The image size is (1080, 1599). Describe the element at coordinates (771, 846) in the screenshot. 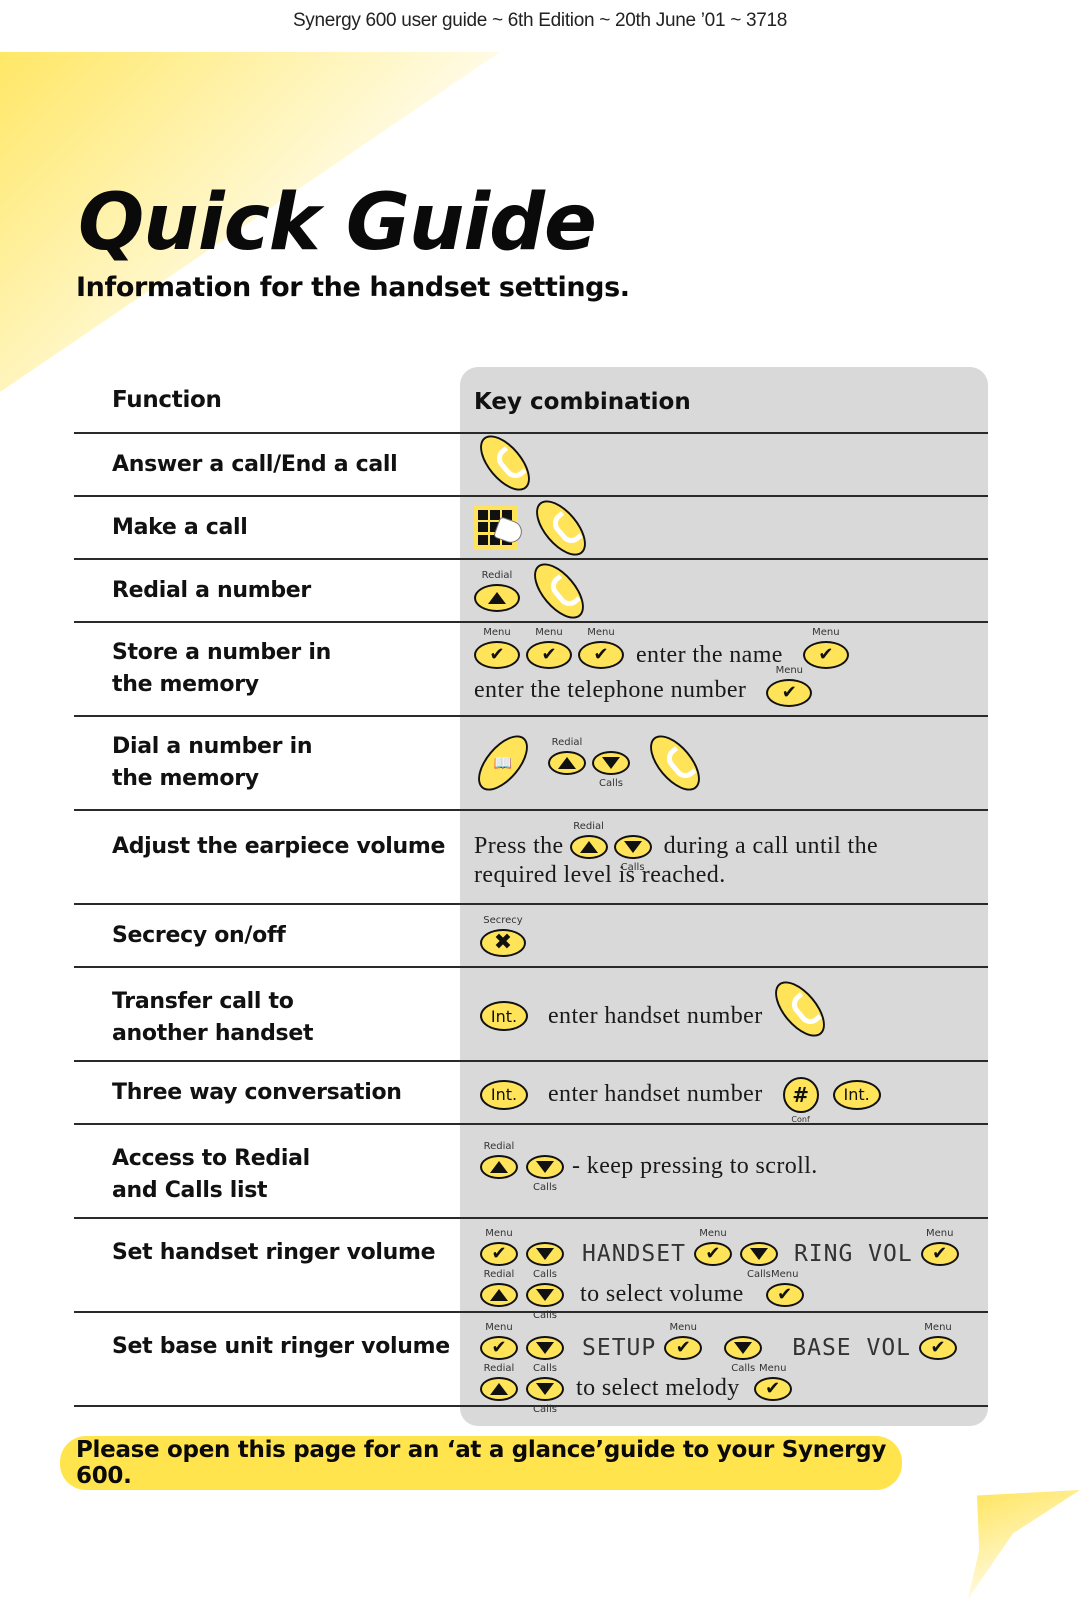

I see `instruction-text: during a call until the` at that location.